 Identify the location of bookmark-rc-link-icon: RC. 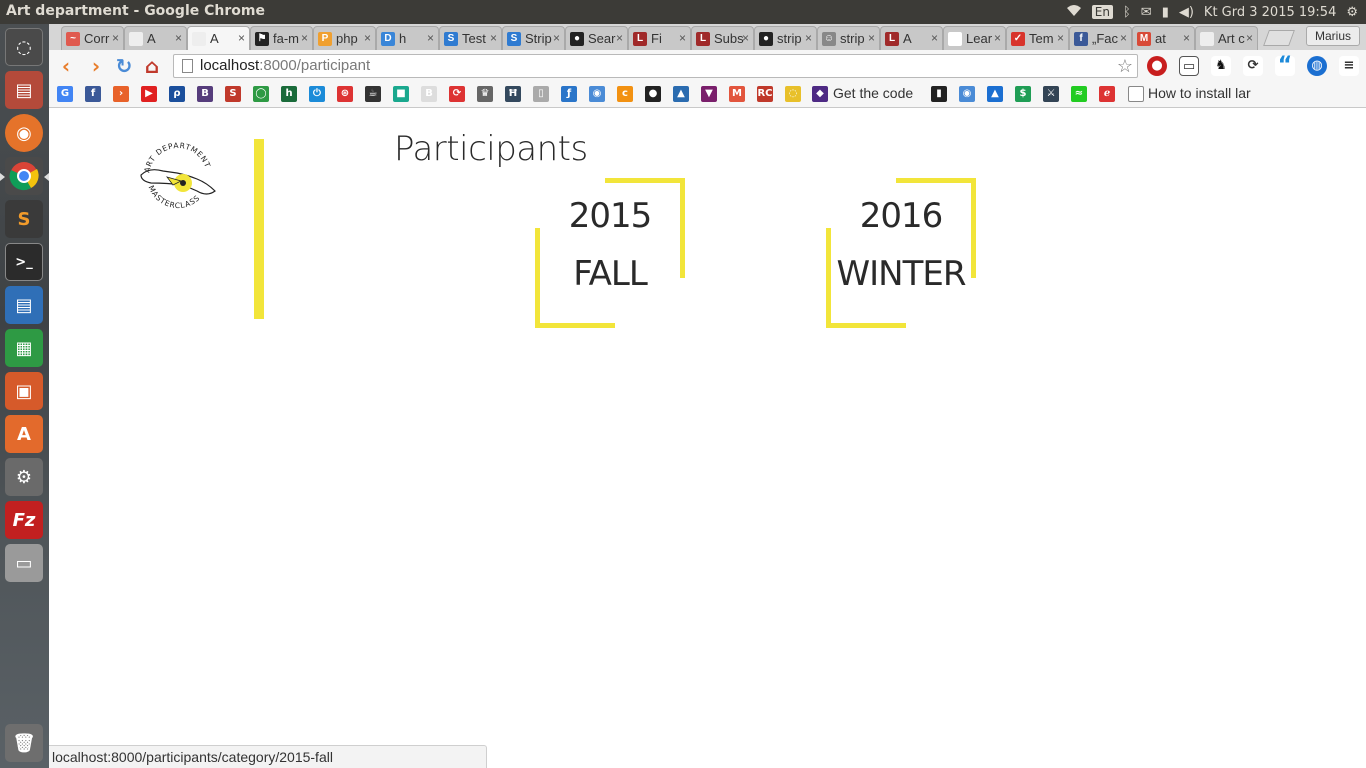
(765, 94).